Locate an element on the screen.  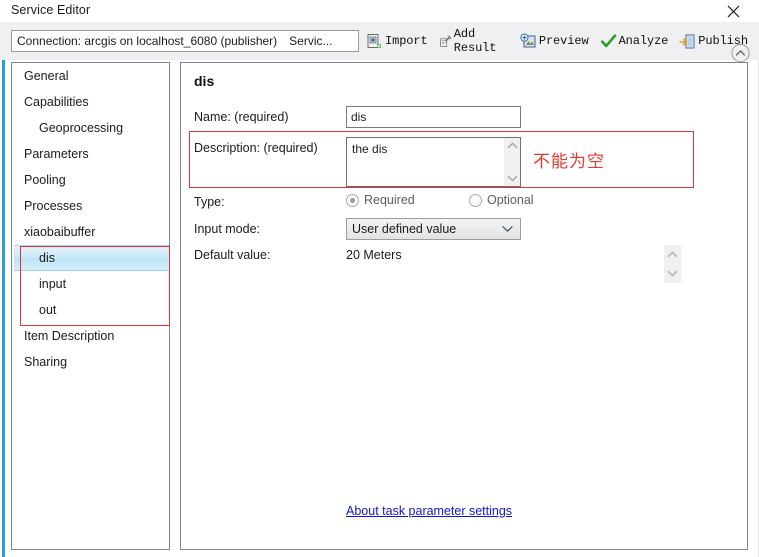
preview-icon is located at coordinates (528, 40).